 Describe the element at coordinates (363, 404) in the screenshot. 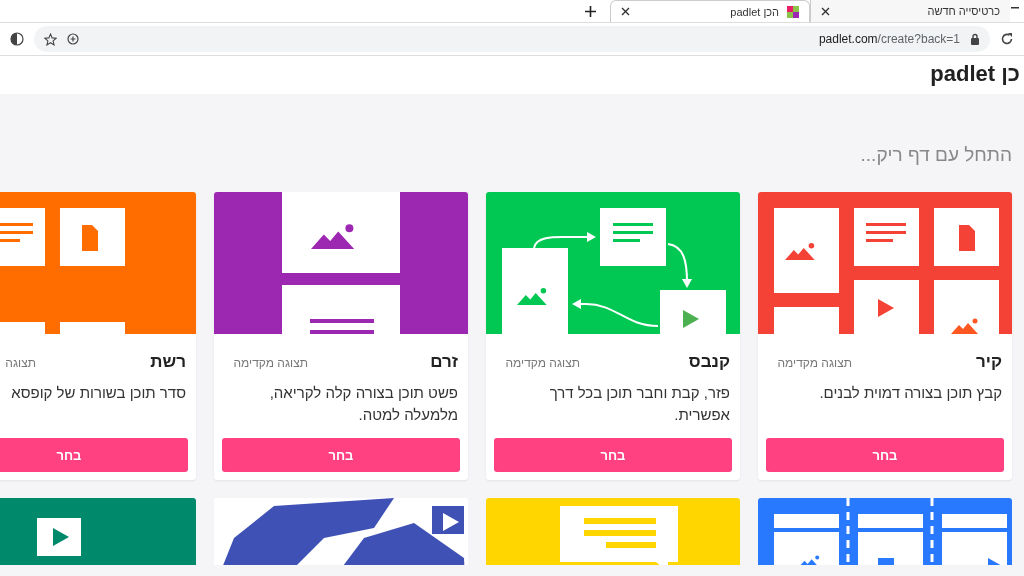

I see `template-description: פשט תוכן בצורה קלה לקריאה, מלמעלה למטה.` at that location.